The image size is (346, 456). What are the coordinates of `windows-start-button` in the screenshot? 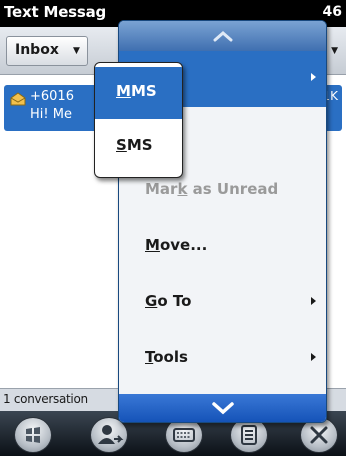 It's located at (33, 435).